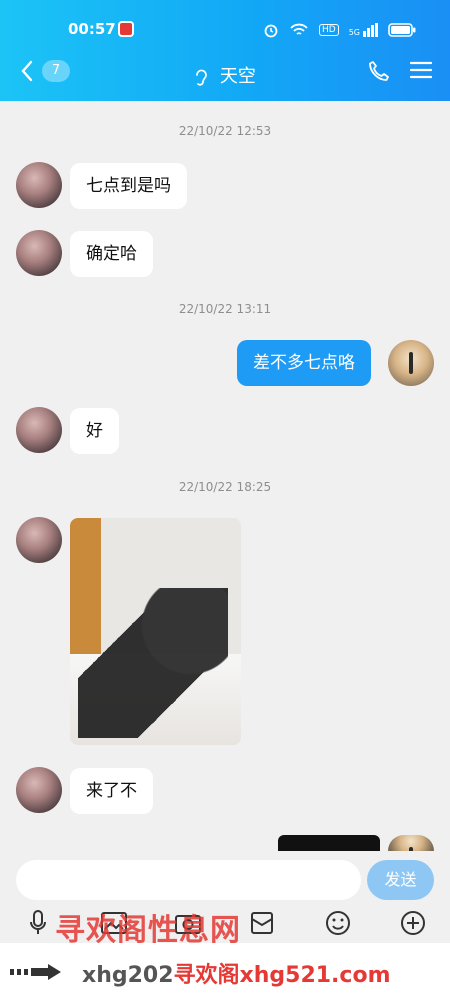 The height and width of the screenshot is (1000, 450). I want to click on plus-circle-icon, so click(413, 923).